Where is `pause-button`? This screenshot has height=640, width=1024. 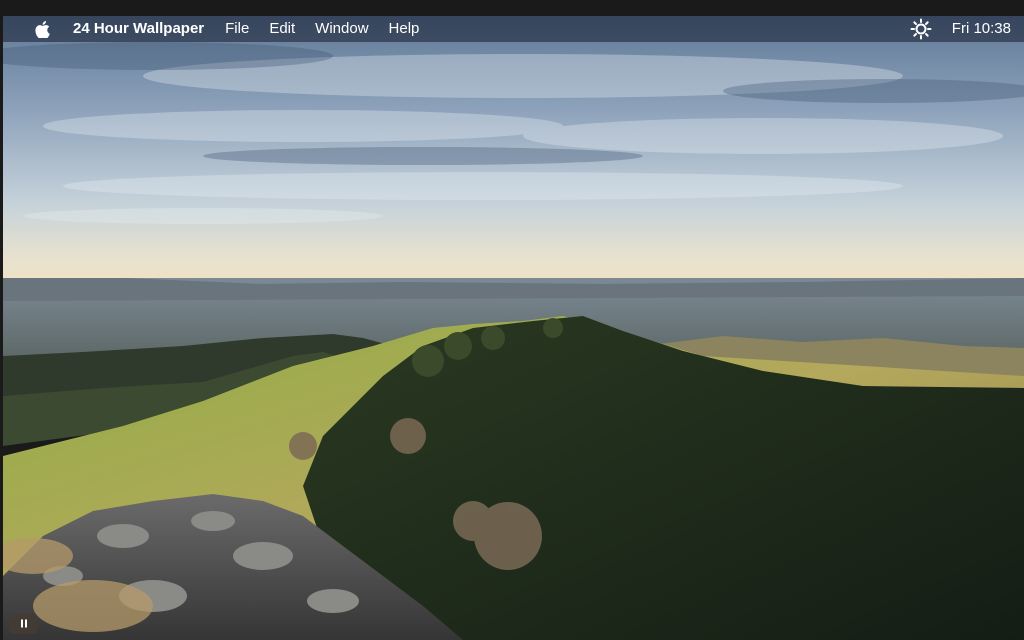 pause-button is located at coordinates (23, 624).